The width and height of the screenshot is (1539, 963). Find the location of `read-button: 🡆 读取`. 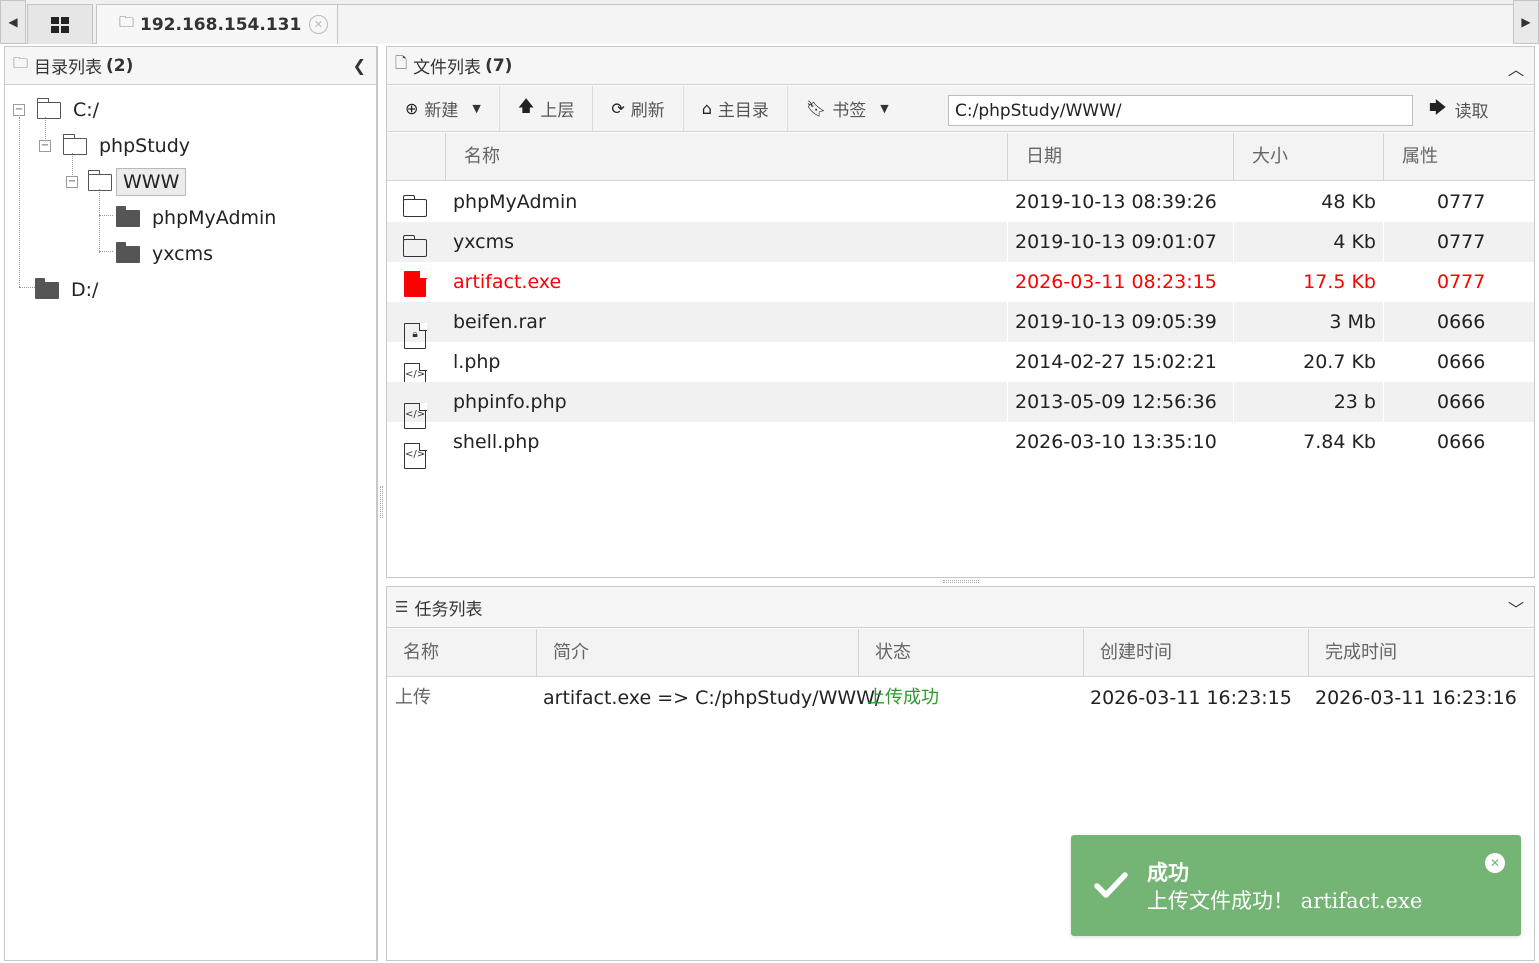

read-button: 🡆 读取 is located at coordinates (1459, 109).